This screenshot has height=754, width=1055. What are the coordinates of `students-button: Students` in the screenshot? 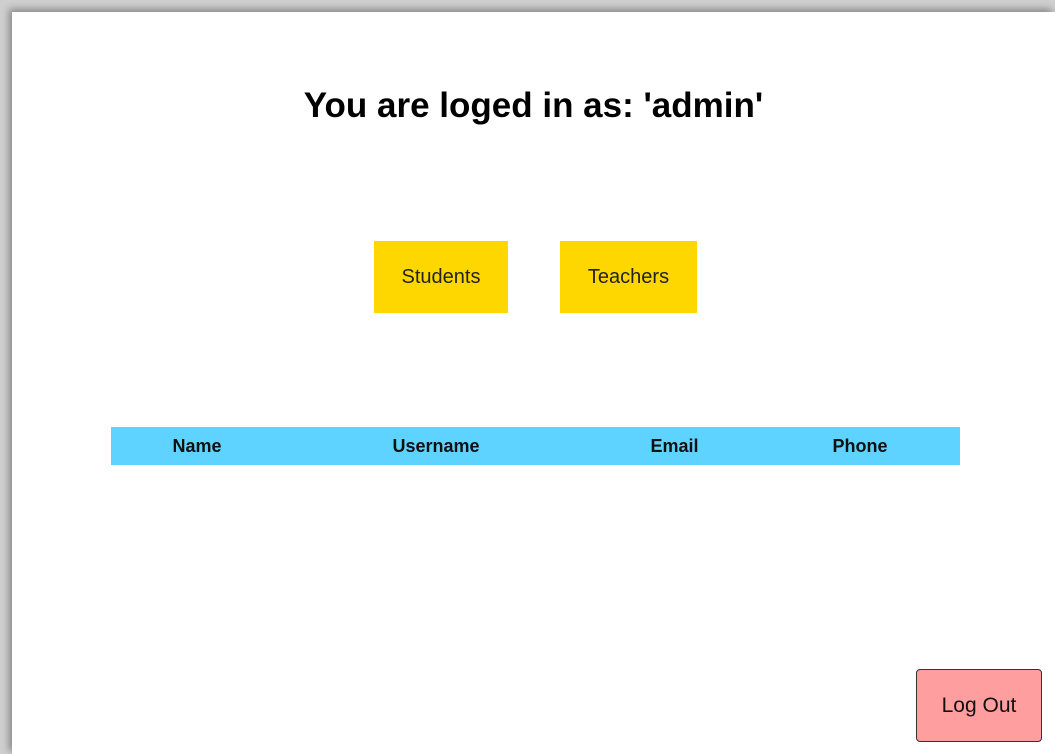 It's located at (441, 277).